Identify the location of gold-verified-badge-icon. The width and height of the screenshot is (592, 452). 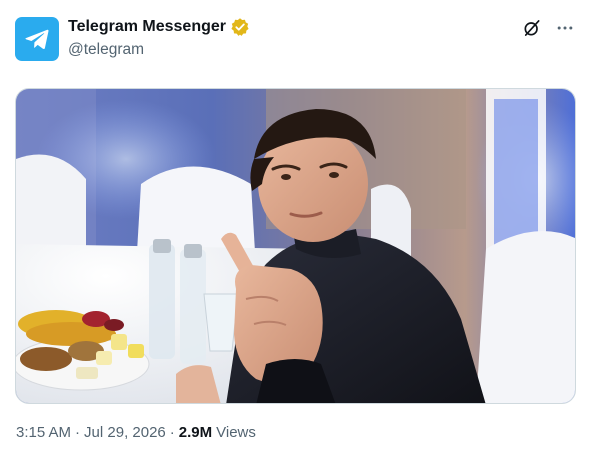
(240, 27).